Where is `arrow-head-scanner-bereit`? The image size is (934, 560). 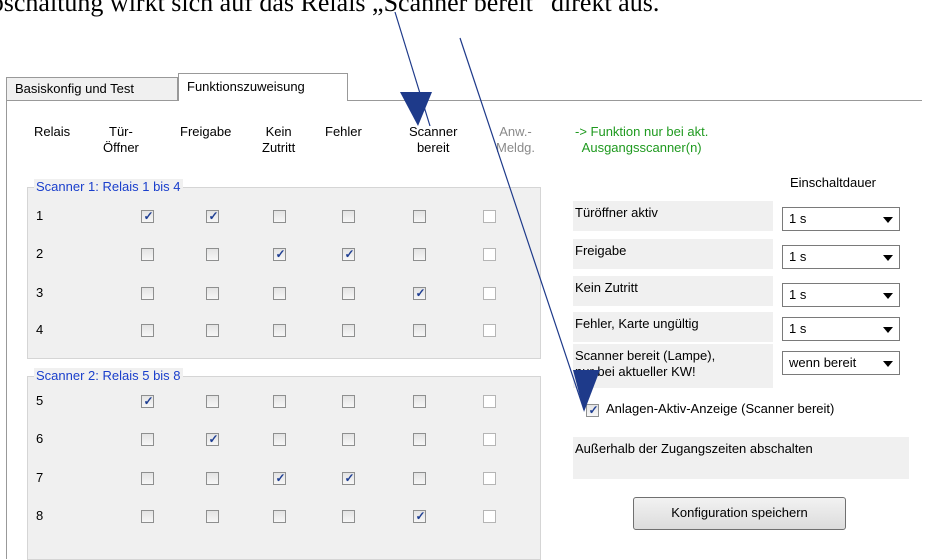
arrow-head-scanner-bereit is located at coordinates (416, 109).